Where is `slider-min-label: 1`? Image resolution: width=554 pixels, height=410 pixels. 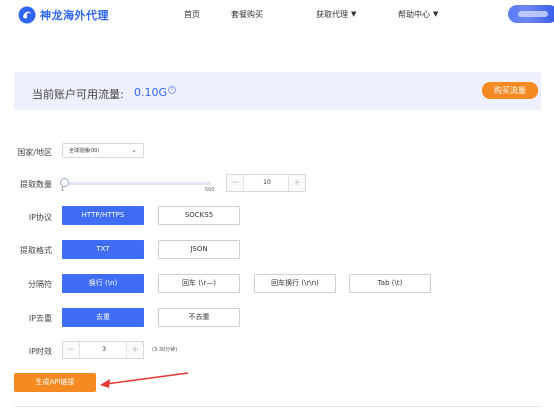
slider-min-label: 1 is located at coordinates (63, 190).